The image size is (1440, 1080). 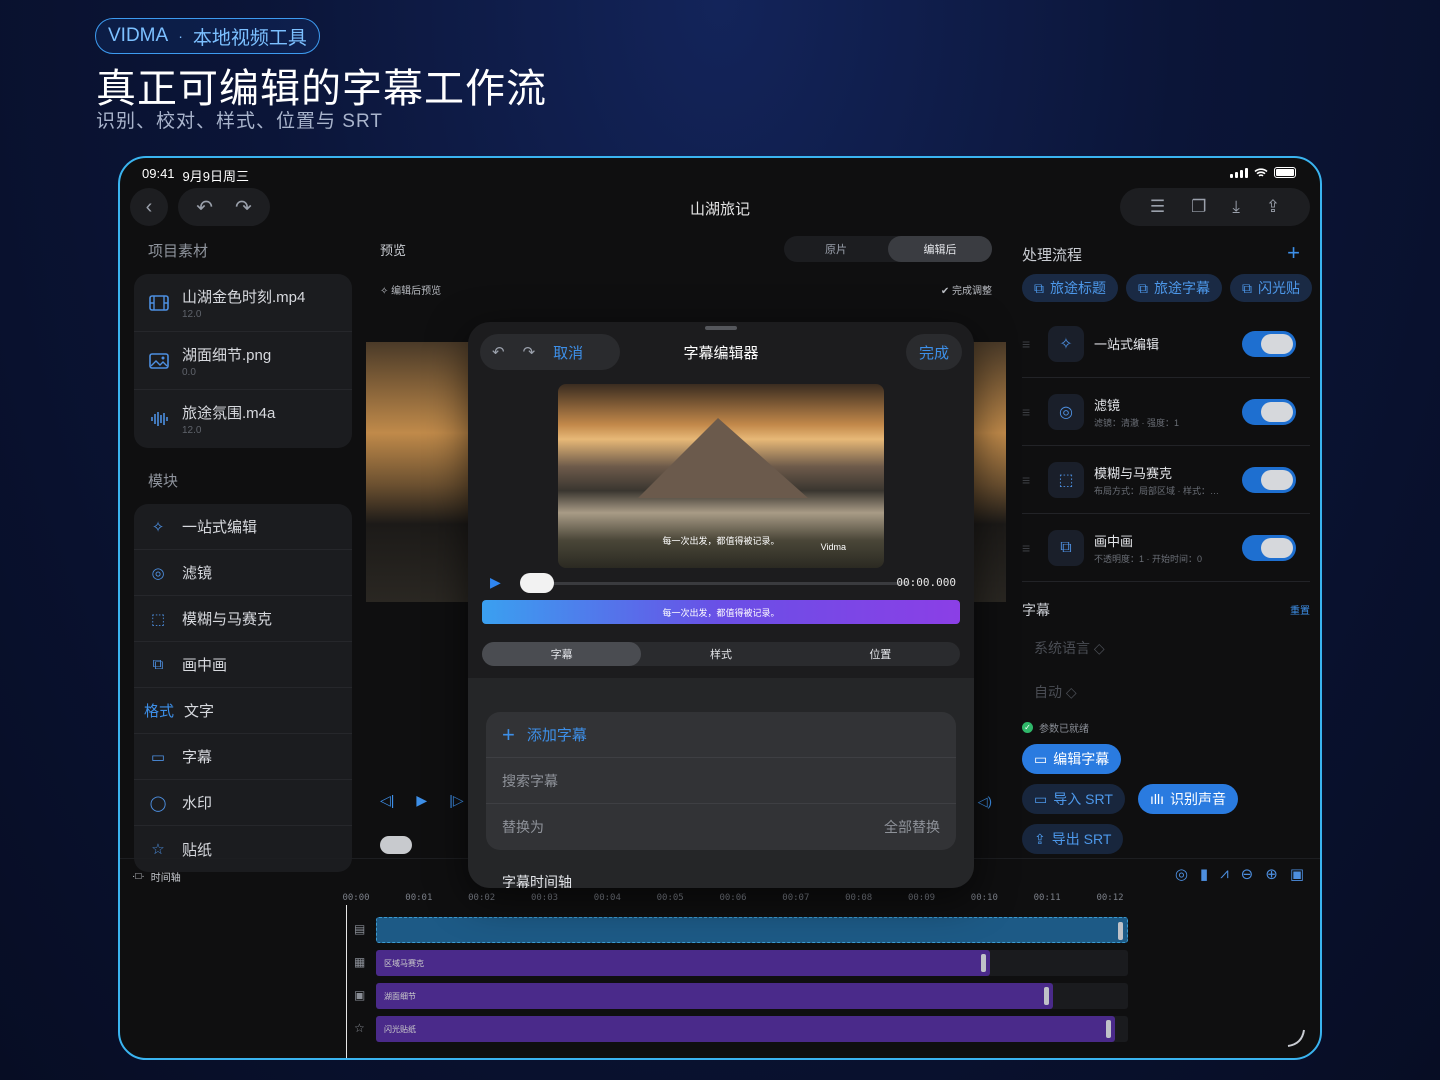 What do you see at coordinates (537, 583) in the screenshot?
I see `scrub-knob` at bounding box center [537, 583].